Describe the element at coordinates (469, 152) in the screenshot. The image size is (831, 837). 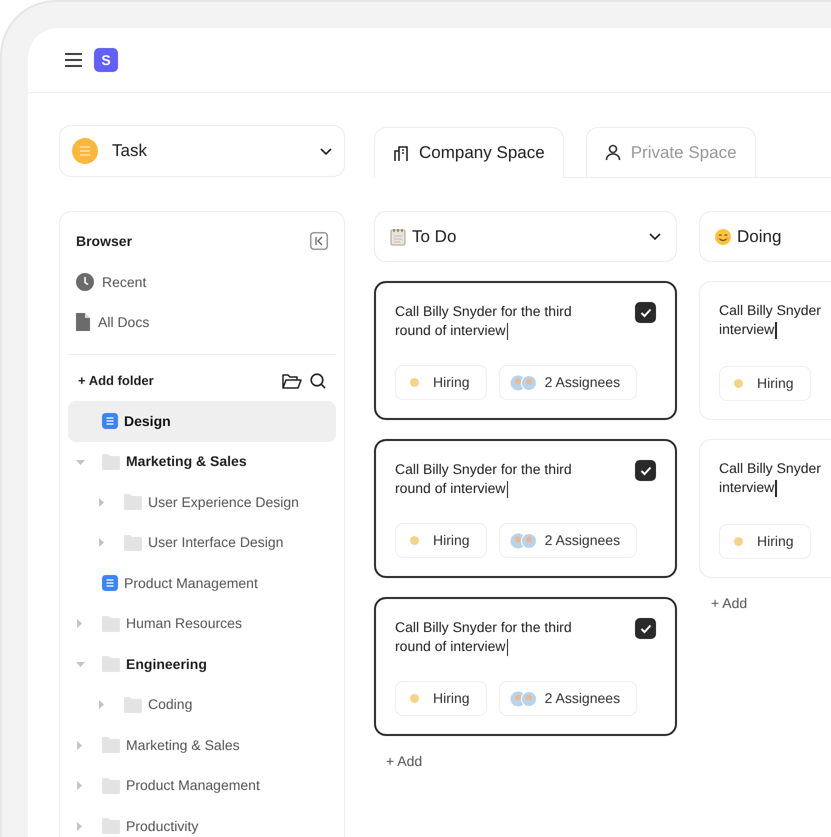
I see `space-tab: Company Space` at that location.